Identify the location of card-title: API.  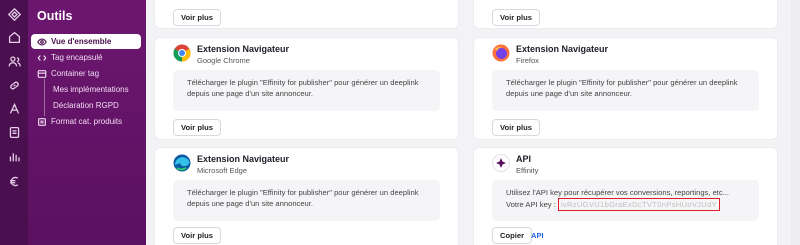
(524, 159).